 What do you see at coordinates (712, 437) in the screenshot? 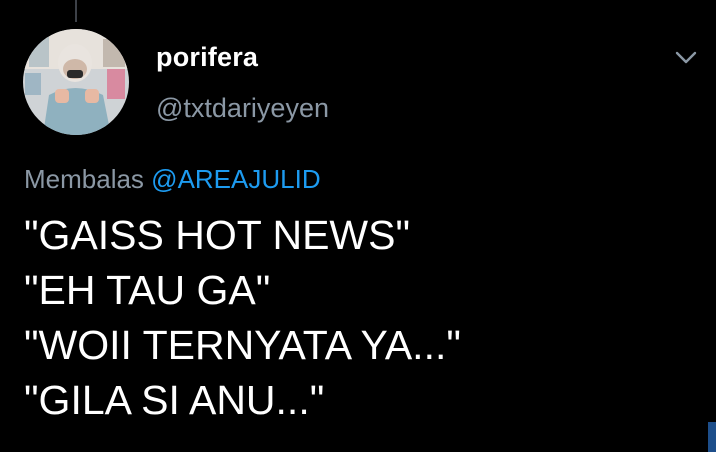
I see `edge-fragment` at bounding box center [712, 437].